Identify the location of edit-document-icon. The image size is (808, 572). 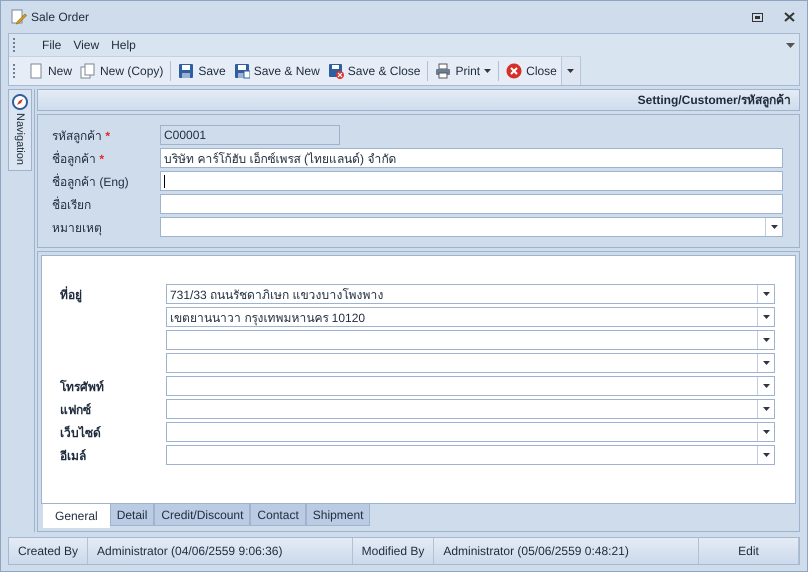
(19, 17).